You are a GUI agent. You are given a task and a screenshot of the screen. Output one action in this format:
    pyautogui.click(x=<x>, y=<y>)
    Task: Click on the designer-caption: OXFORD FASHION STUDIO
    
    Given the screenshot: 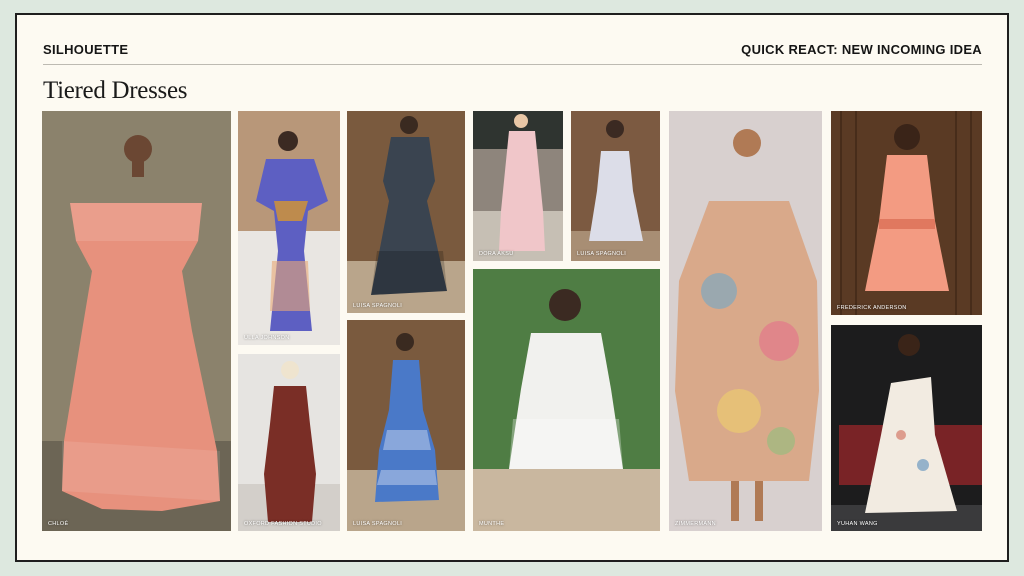 What is the action you would take?
    pyautogui.click(x=283, y=524)
    